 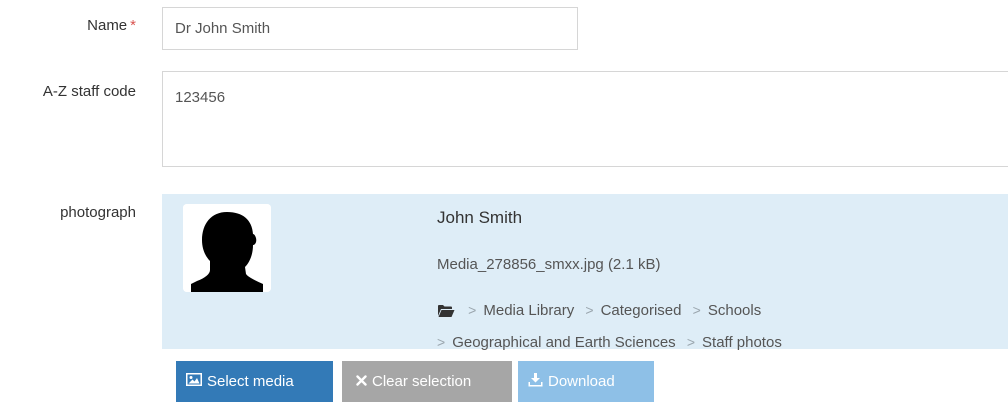 What do you see at coordinates (194, 381) in the screenshot?
I see `image-icon` at bounding box center [194, 381].